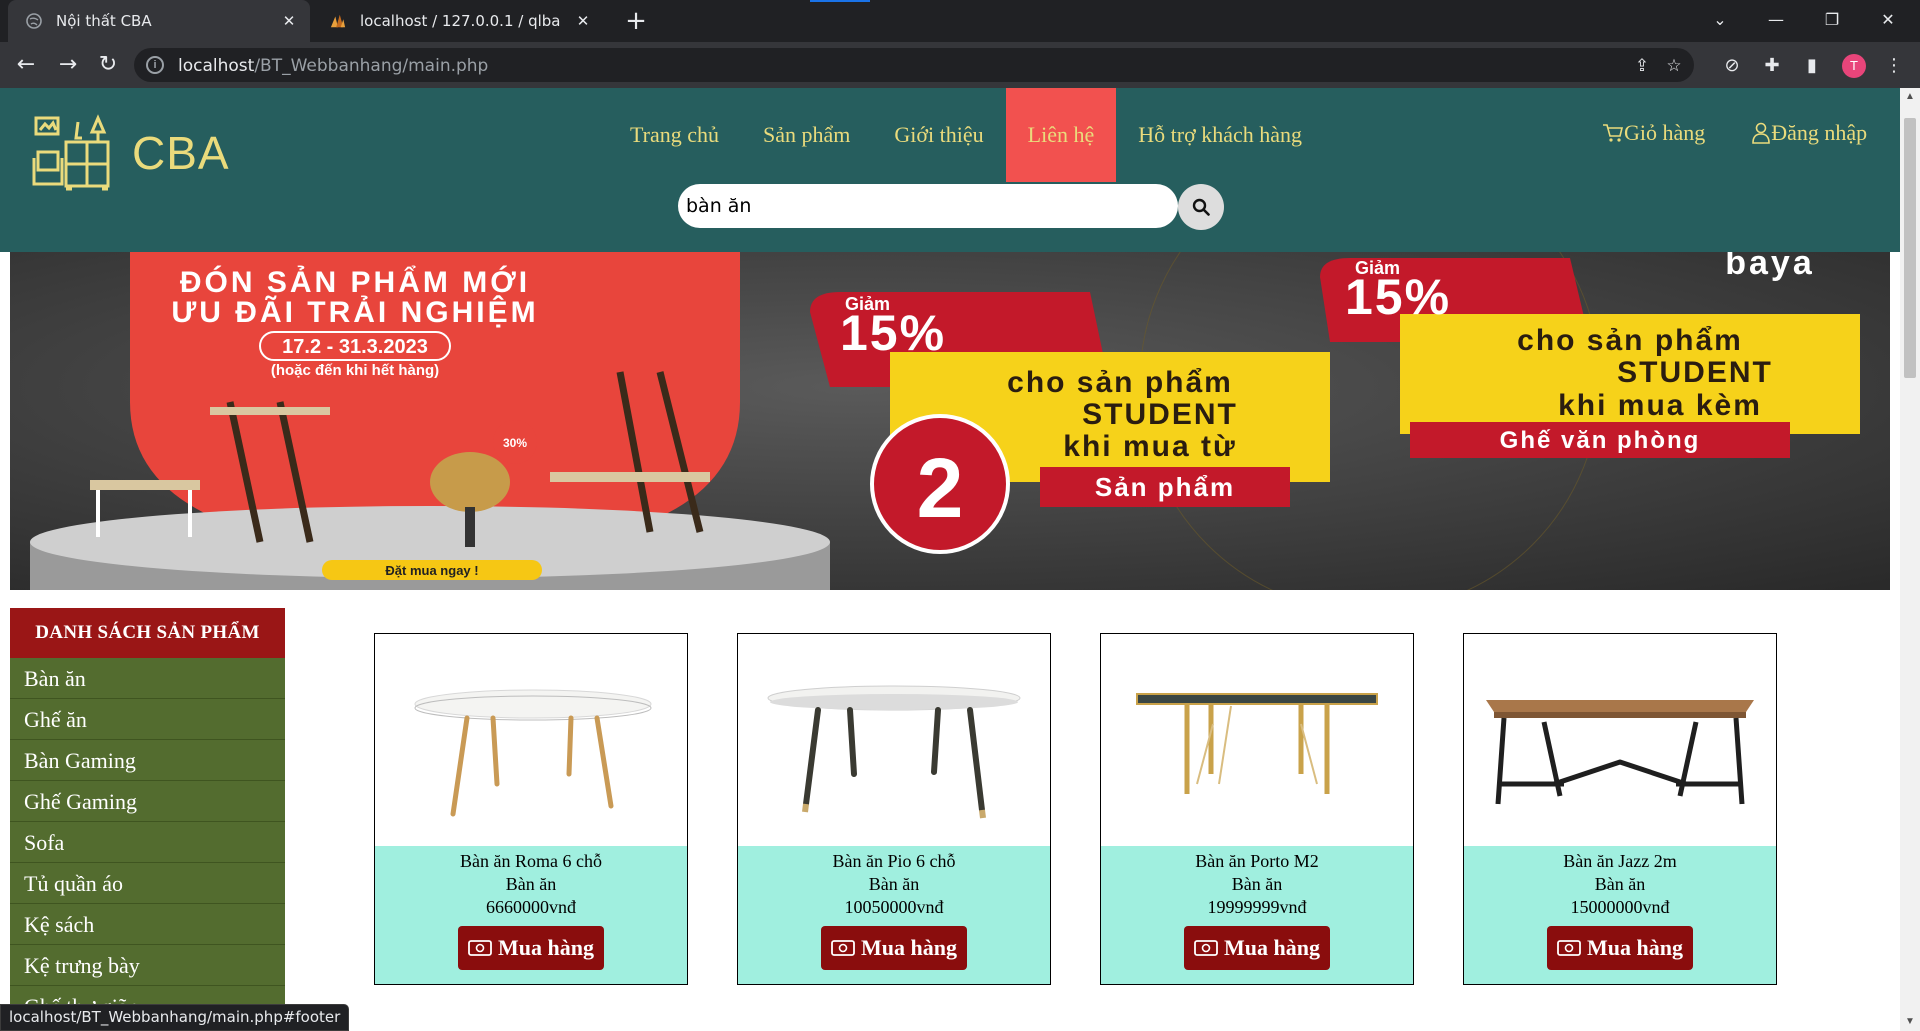  I want to click on tab-phpmyadmin: localhost / 127.0.0.1 / qlbannoithat ✕, so click(458, 21).